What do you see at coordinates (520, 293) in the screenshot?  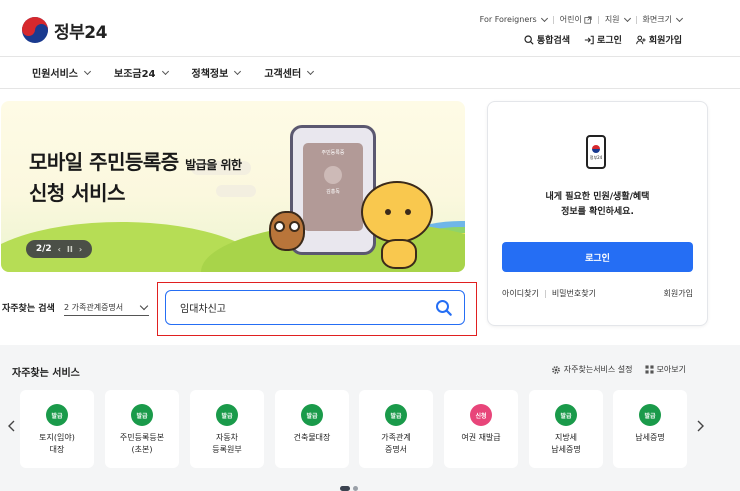 I see `find-id-link: 아이디찾기` at bounding box center [520, 293].